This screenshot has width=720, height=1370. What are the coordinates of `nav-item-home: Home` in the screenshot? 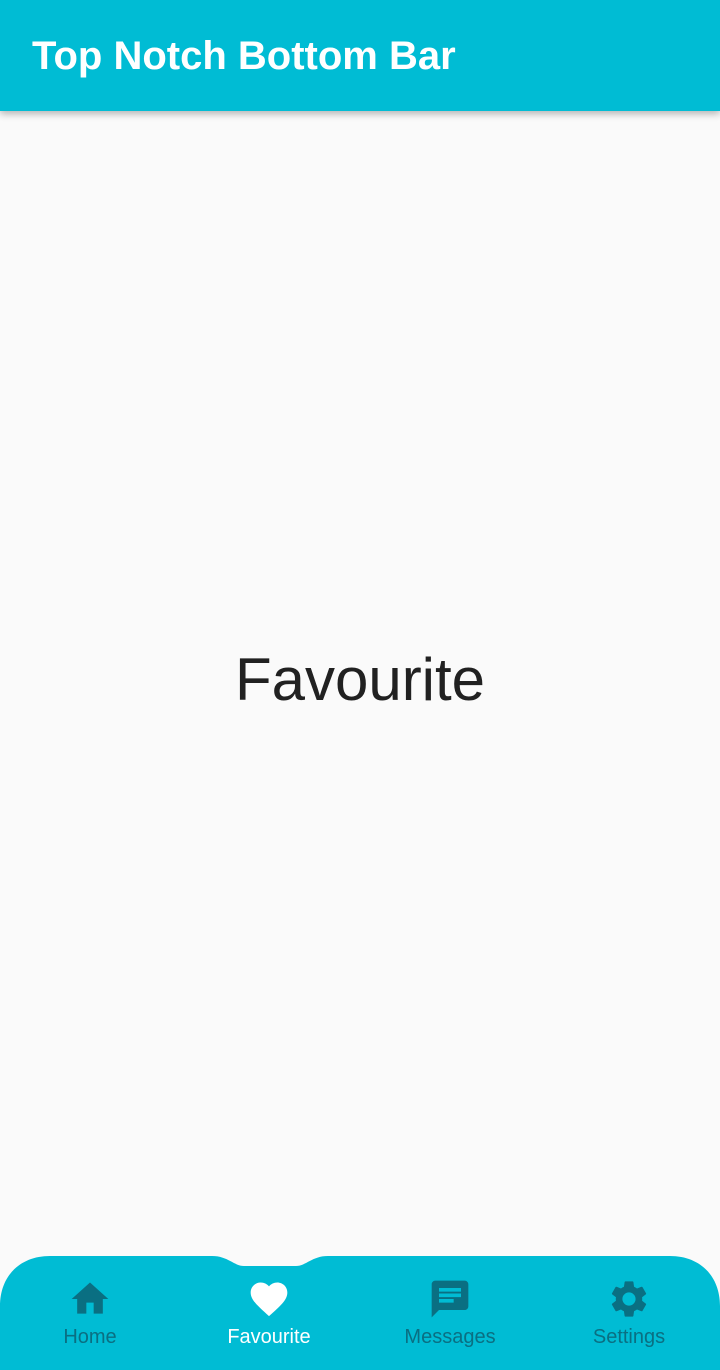 It's located at (90, 1313).